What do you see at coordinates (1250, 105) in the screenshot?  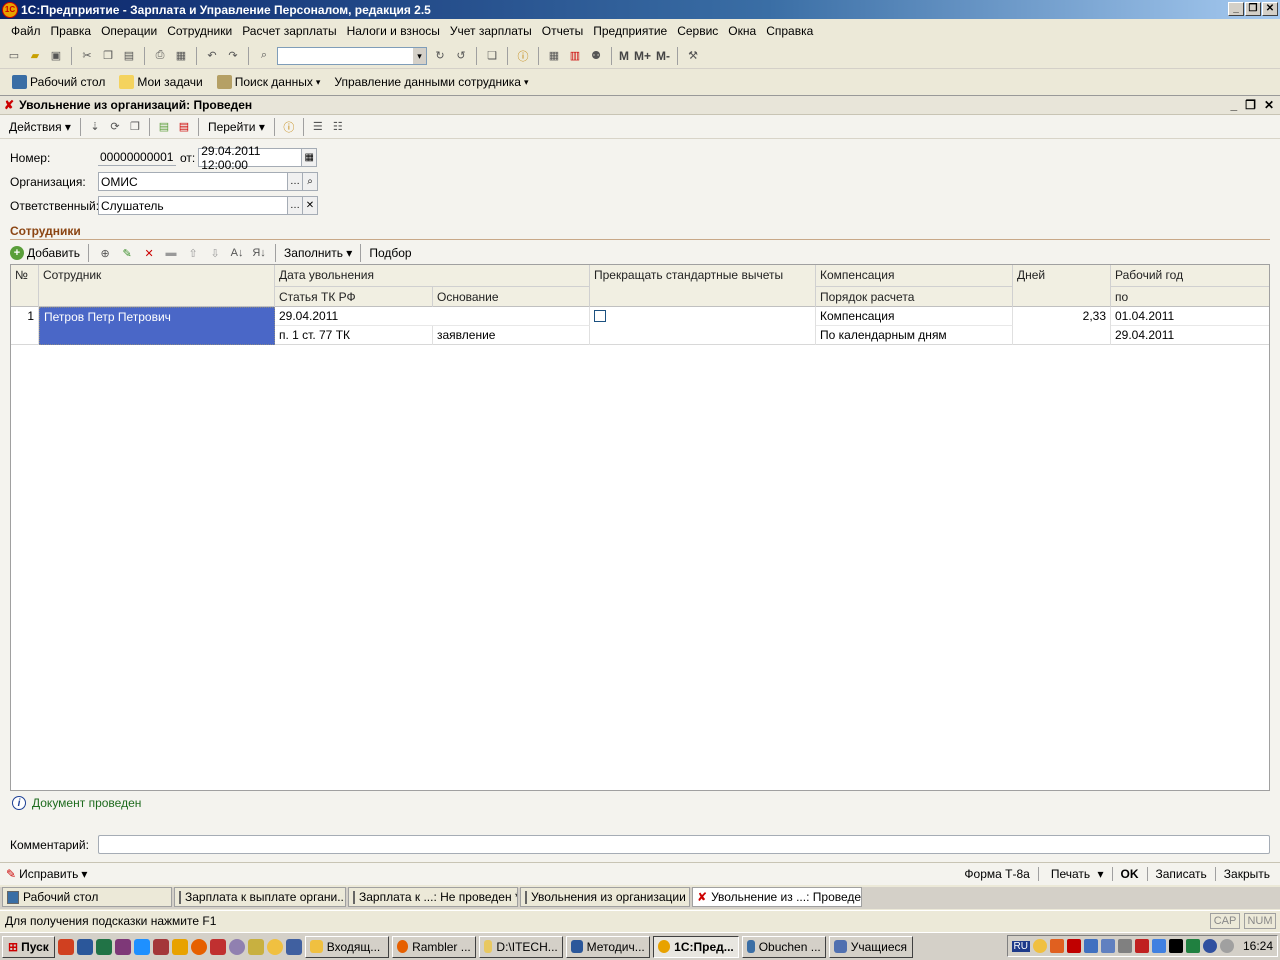 I see `doc-restore-button: ❐` at bounding box center [1250, 105].